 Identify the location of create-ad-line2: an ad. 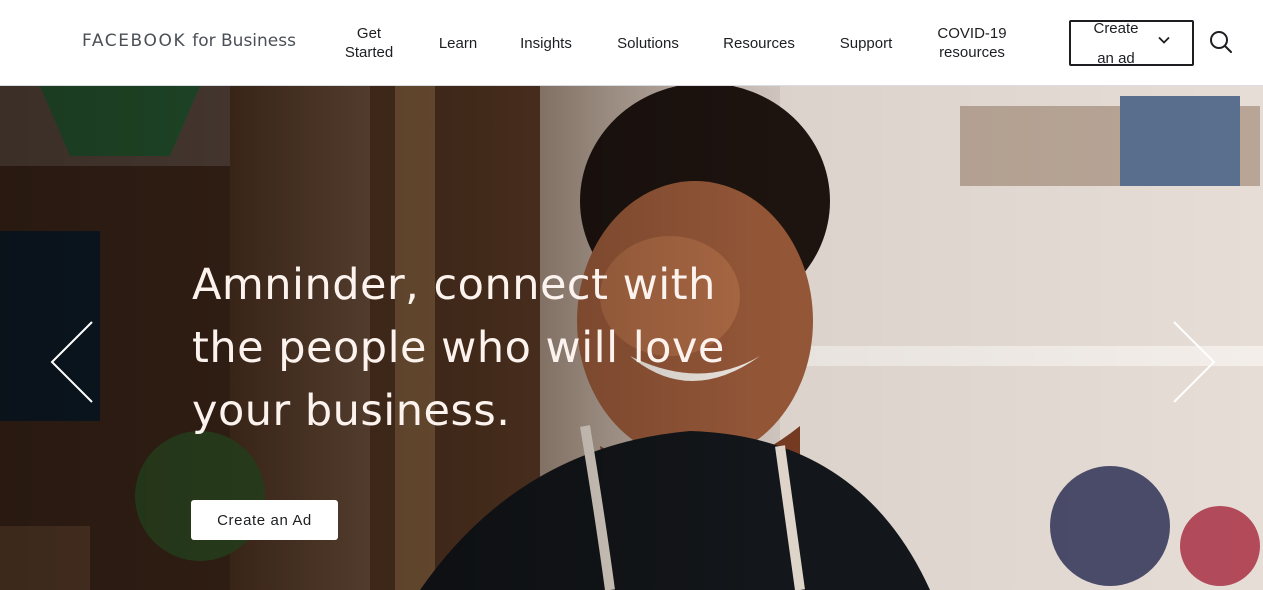
(1116, 58).